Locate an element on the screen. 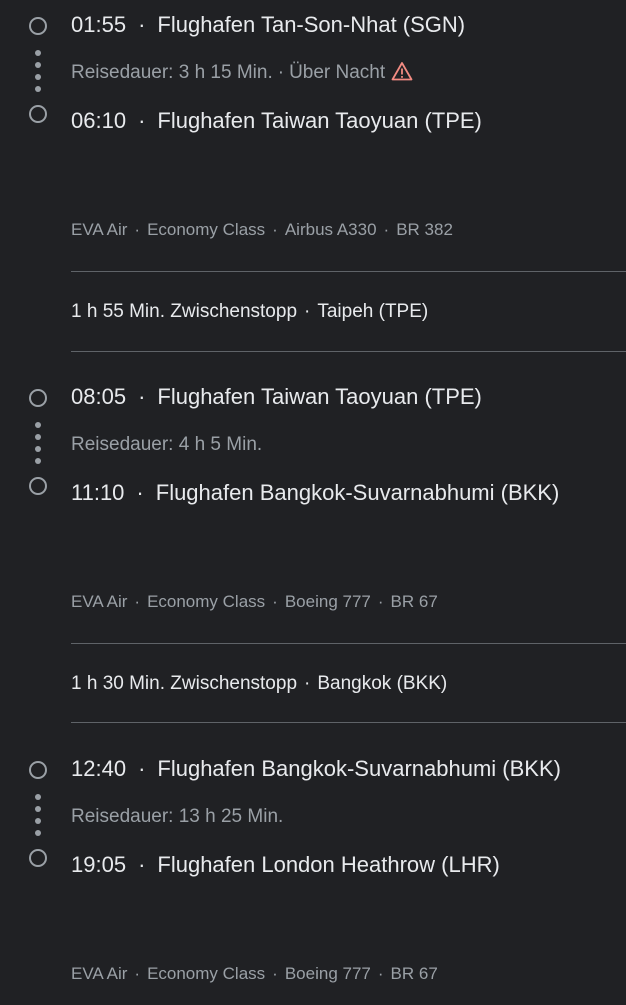 The width and height of the screenshot is (626, 1005). arrival-airport: Flughafen Taiwan Taoyuan (TPE) is located at coordinates (319, 120).